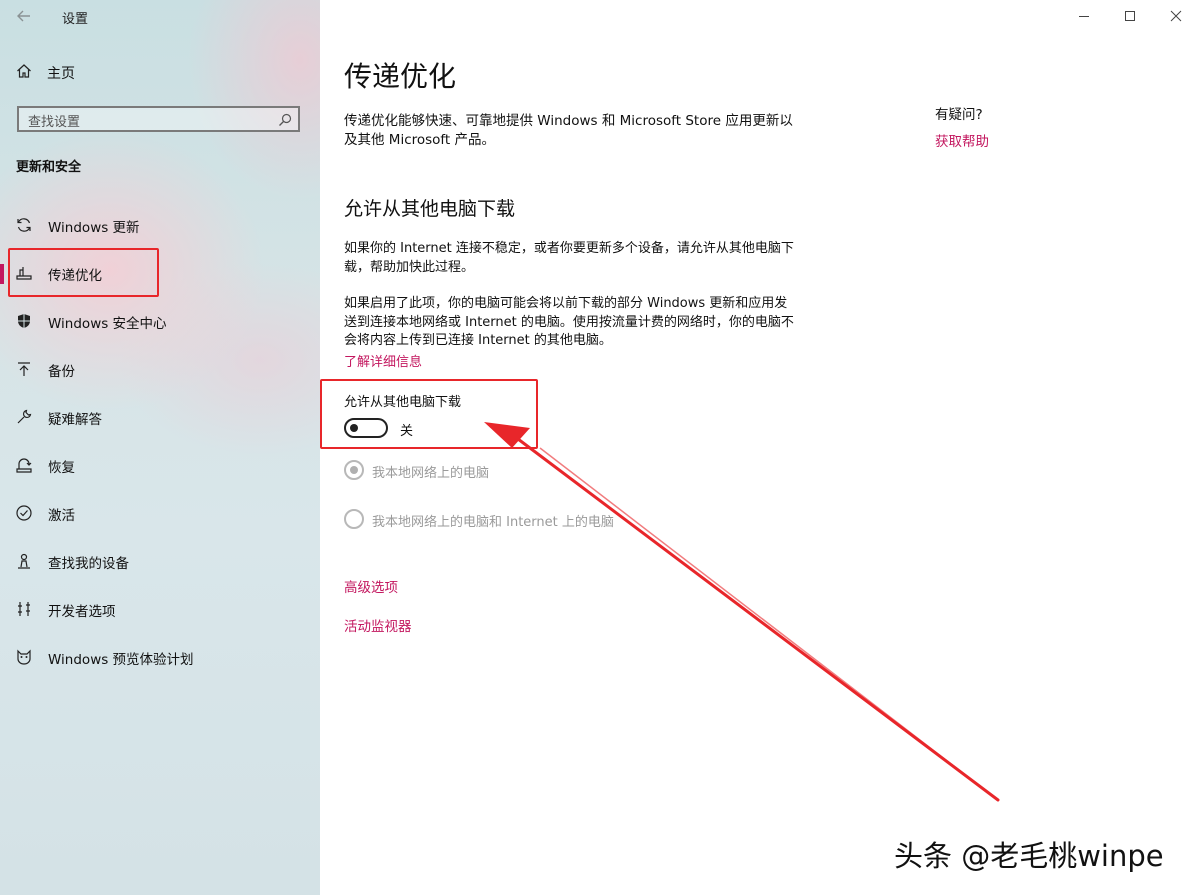 The image size is (1199, 895). Describe the element at coordinates (45, 73) in the screenshot. I see `home-nav: 主页` at that location.